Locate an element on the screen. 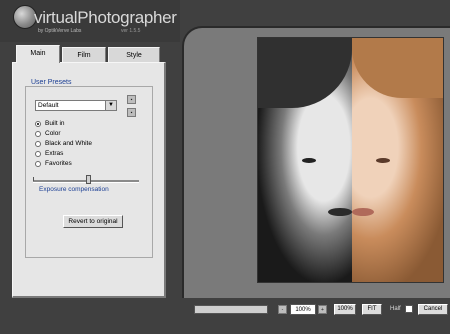 The width and height of the screenshot is (450, 334). zoom-field: 100% is located at coordinates (303, 309).